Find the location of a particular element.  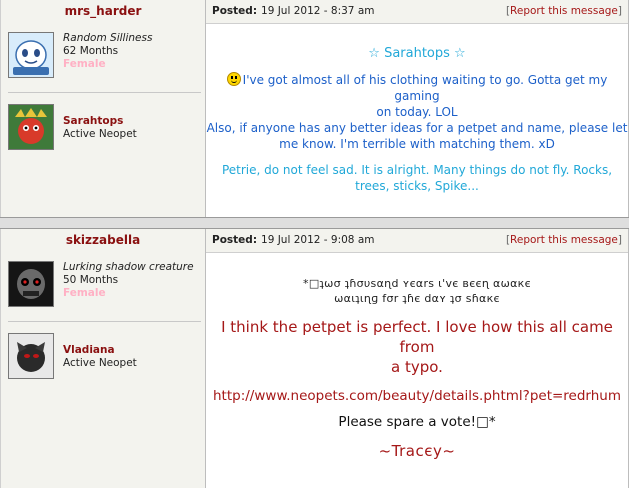

skull-avatar-icon is located at coordinates (31, 284).